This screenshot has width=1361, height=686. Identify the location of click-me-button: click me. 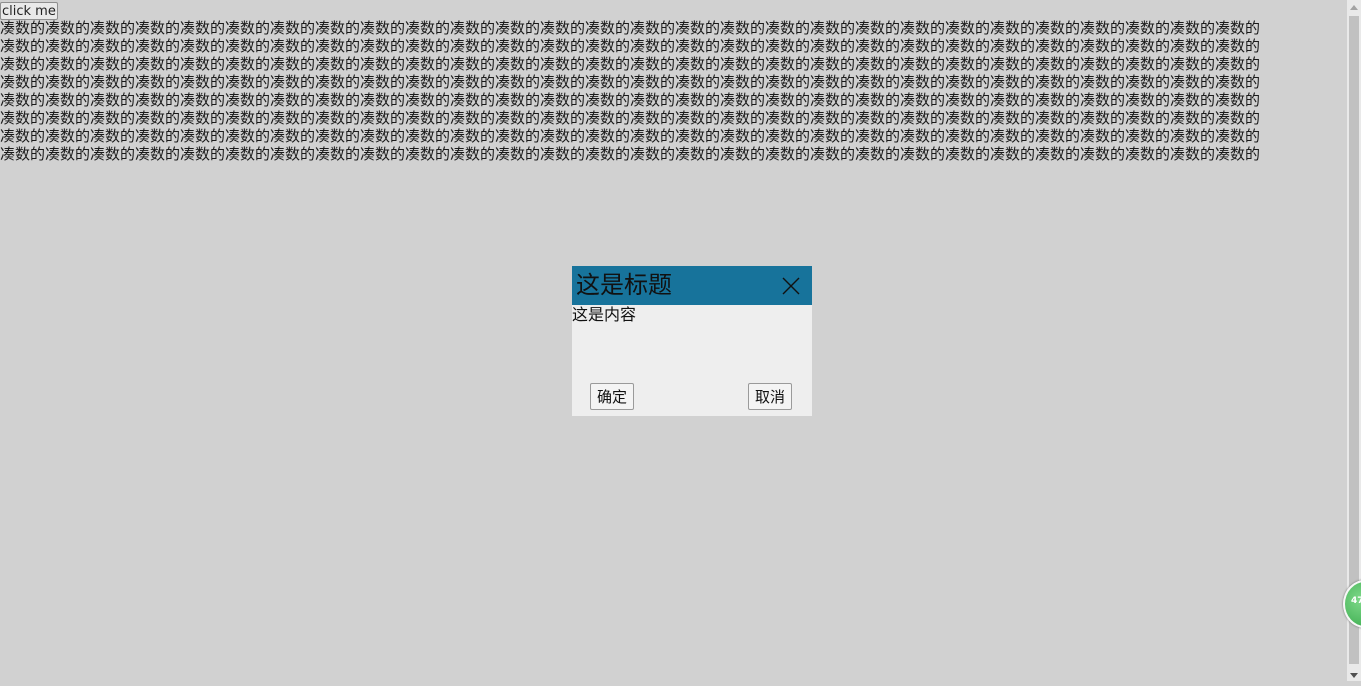
(29, 11).